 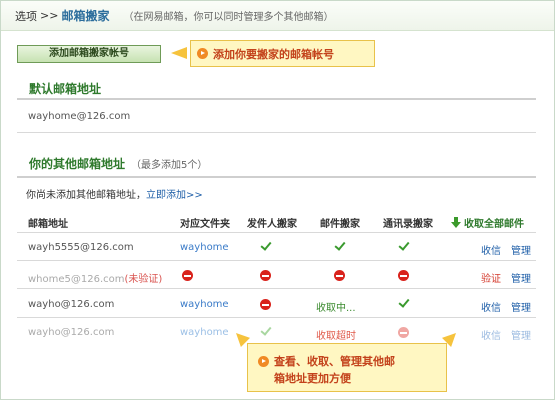 What do you see at coordinates (143, 279) in the screenshot?
I see `unverified-badge: (未验证)` at bounding box center [143, 279].